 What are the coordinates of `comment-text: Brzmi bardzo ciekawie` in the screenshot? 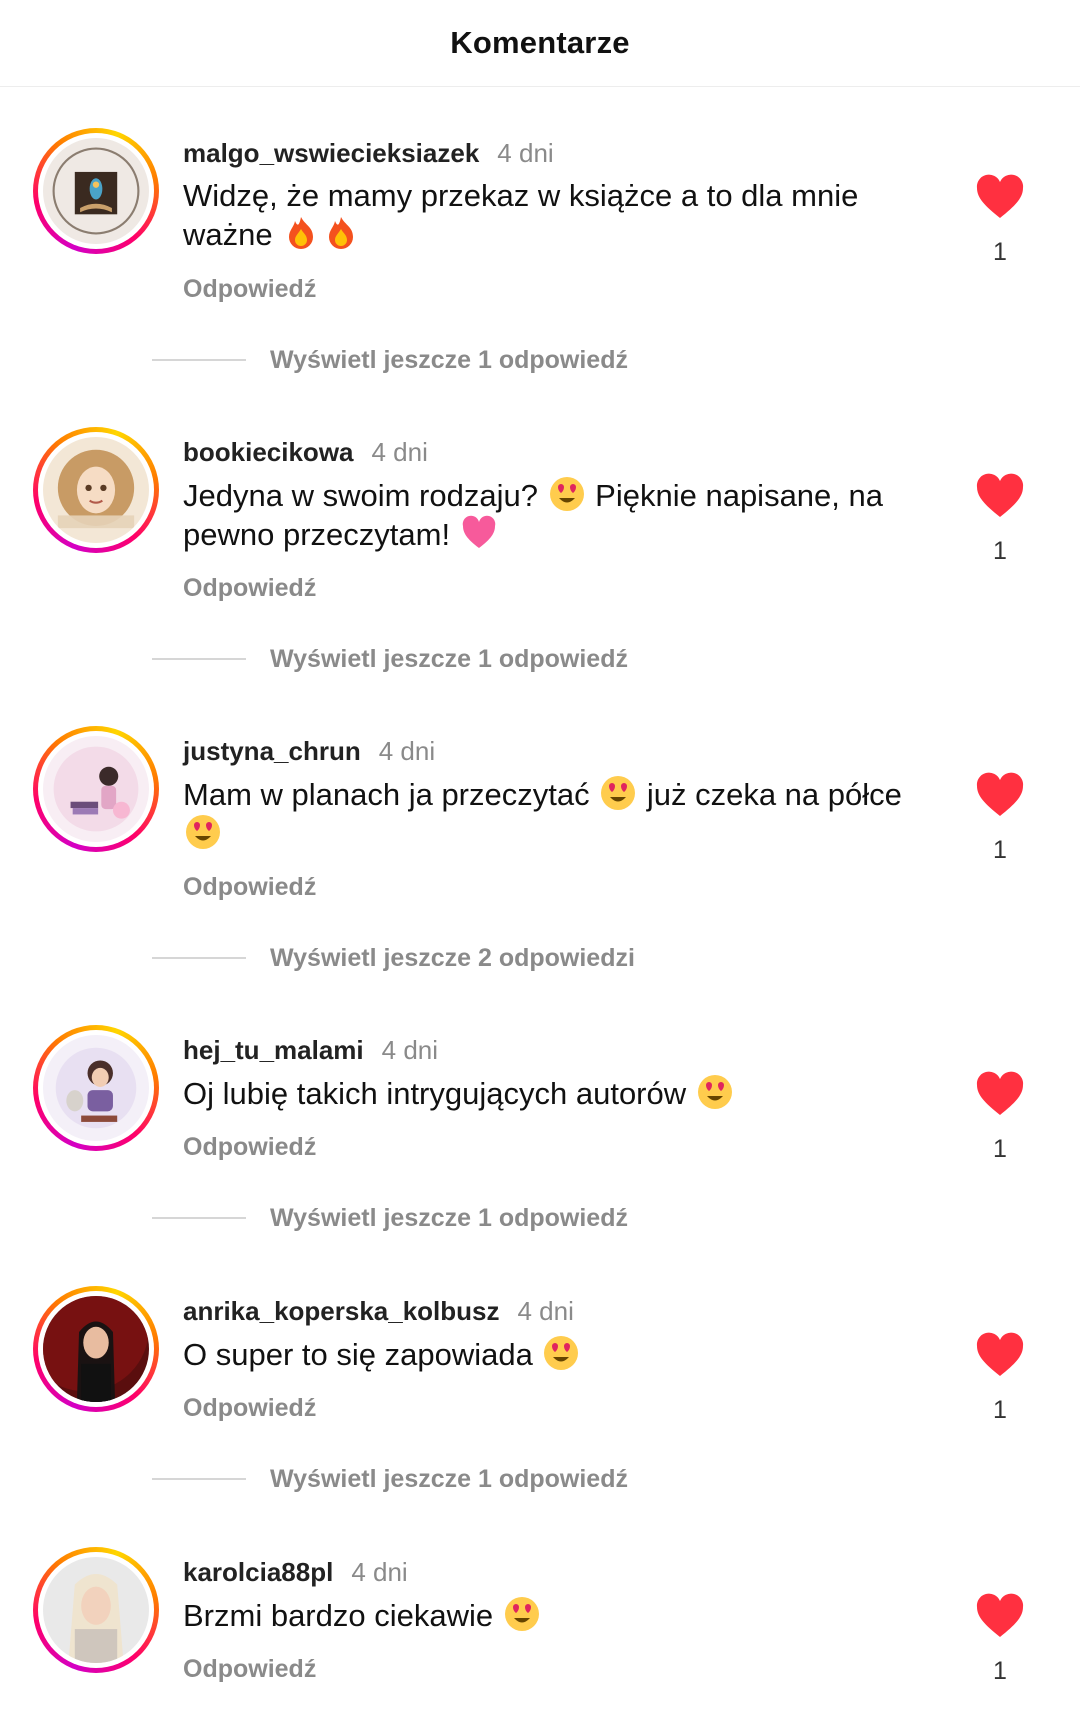 It's located at (563, 1615).